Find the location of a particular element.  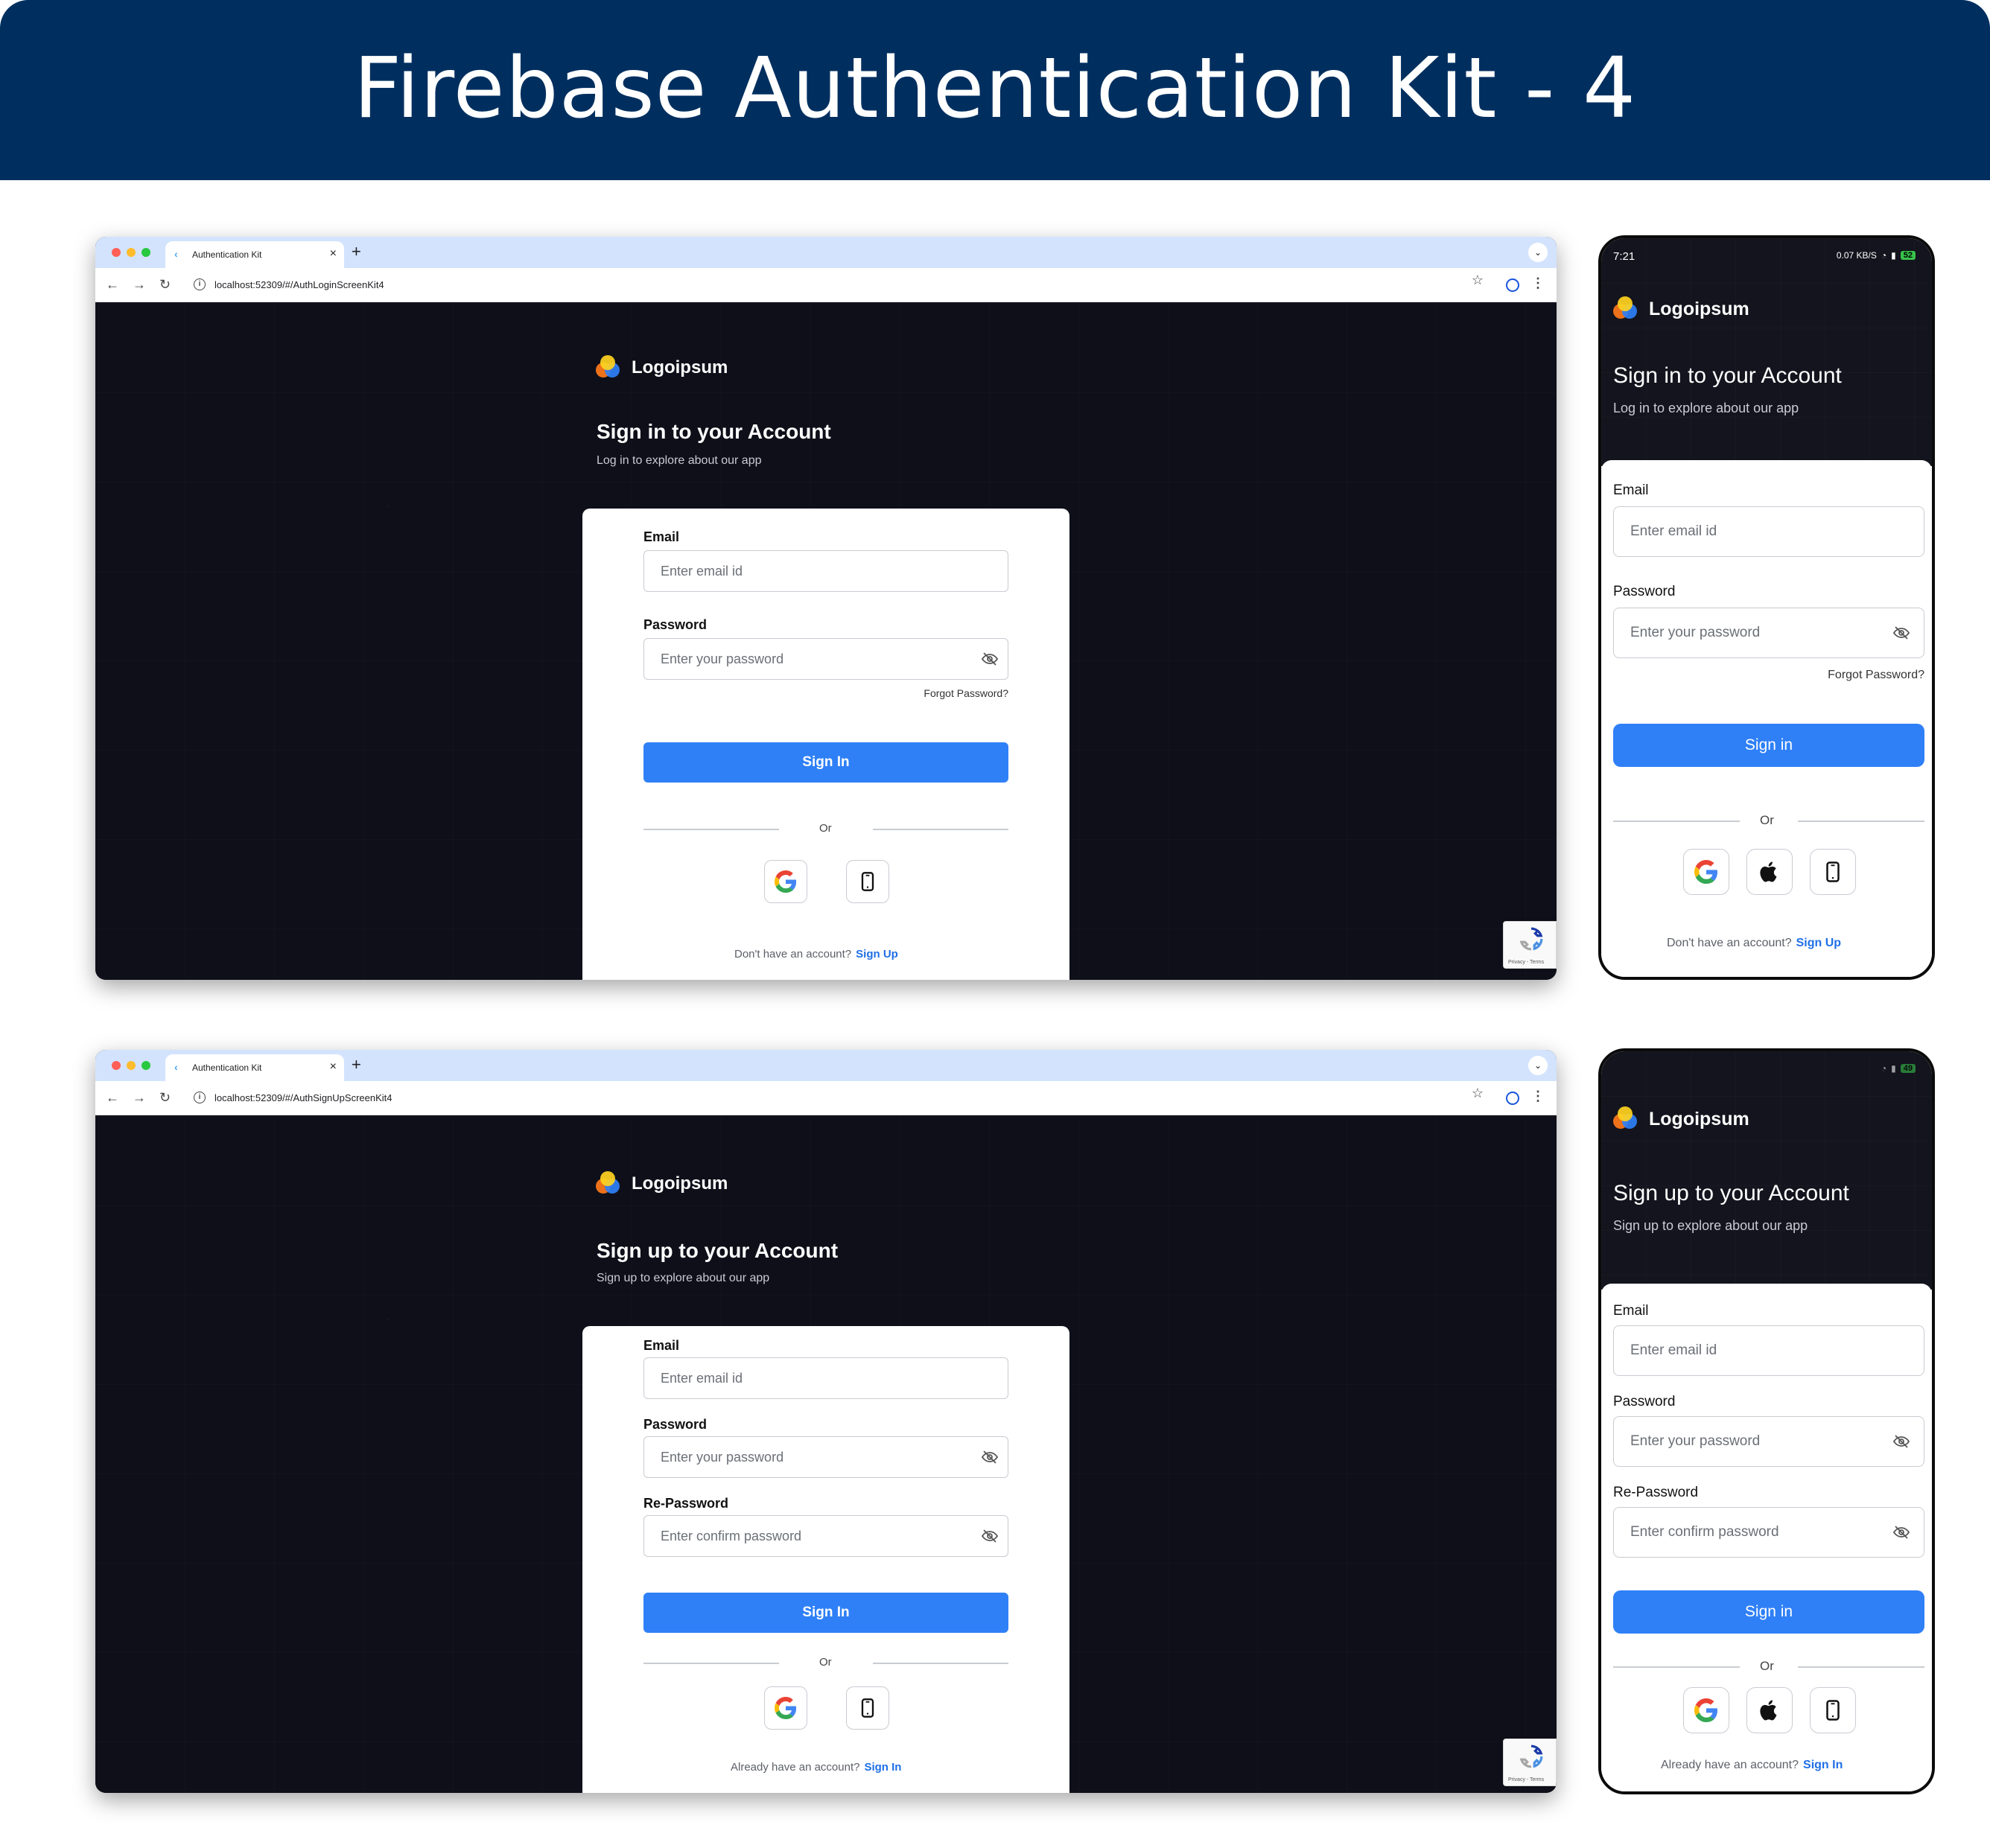

google-icon is located at coordinates (1706, 1710).